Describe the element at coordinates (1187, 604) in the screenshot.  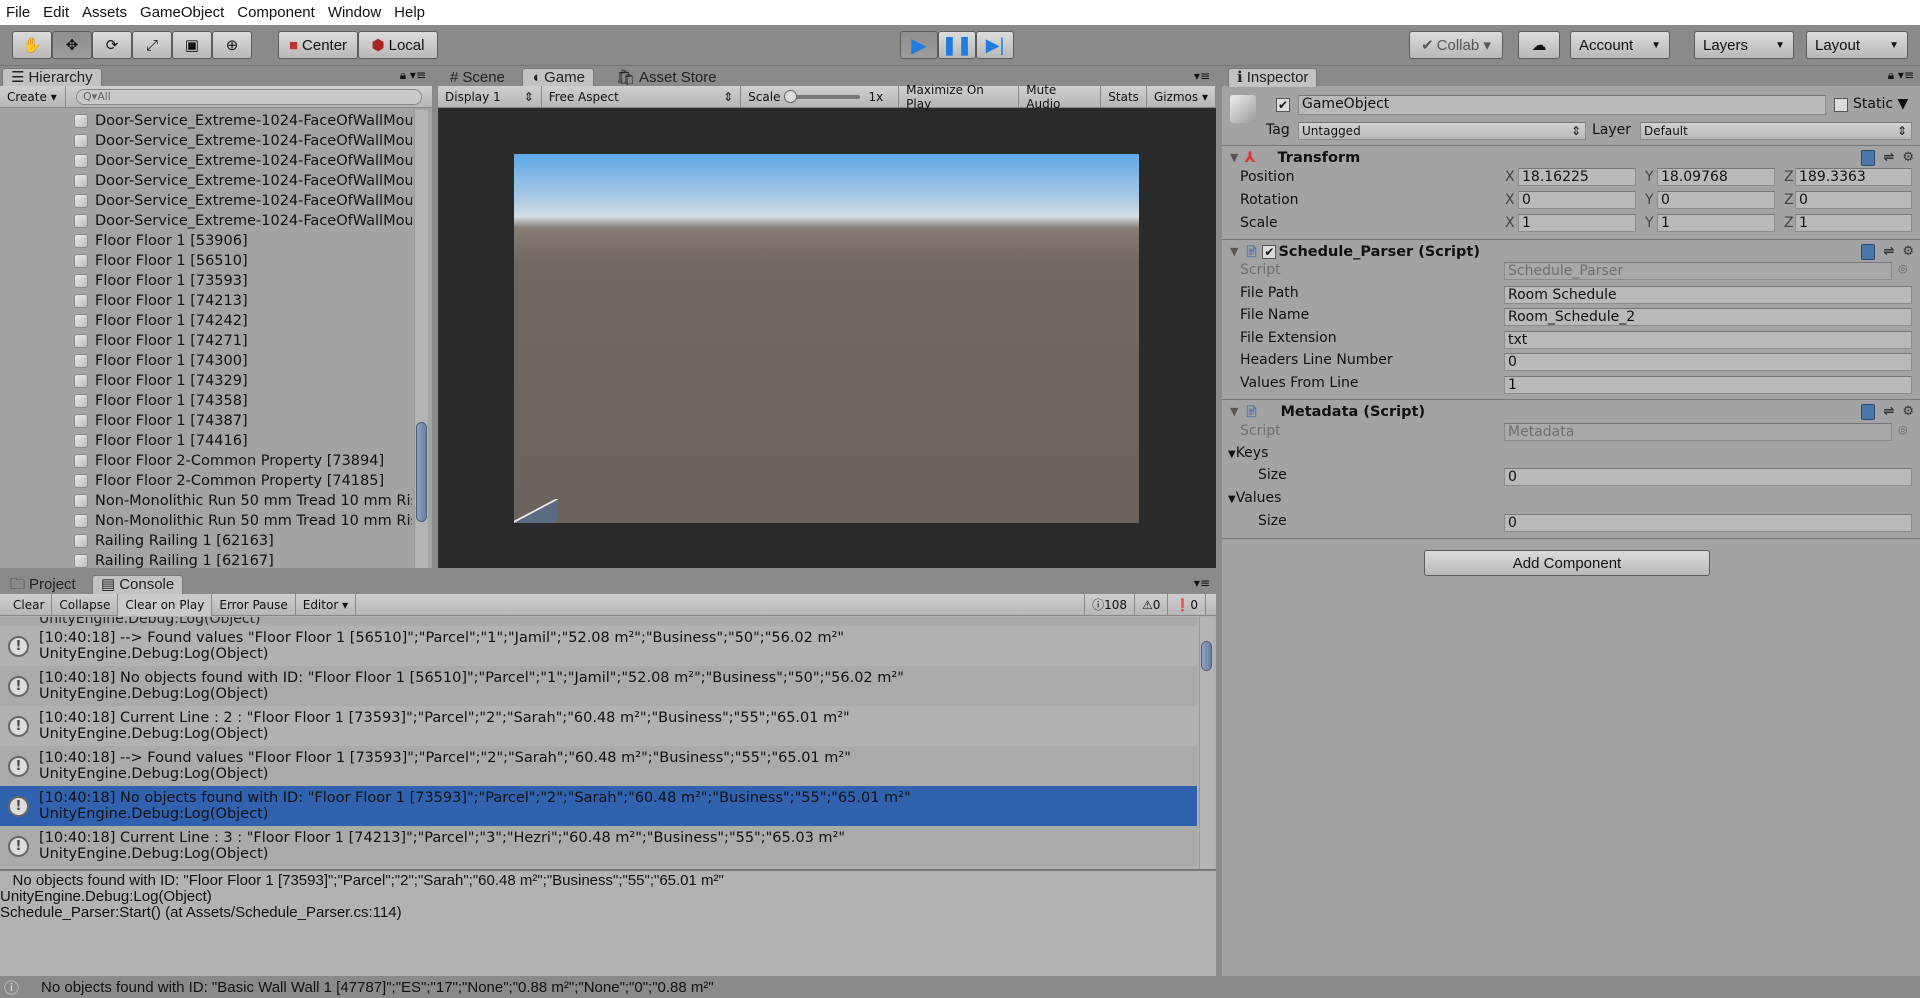
I see `error-filter-toggle: ❗ 0` at that location.